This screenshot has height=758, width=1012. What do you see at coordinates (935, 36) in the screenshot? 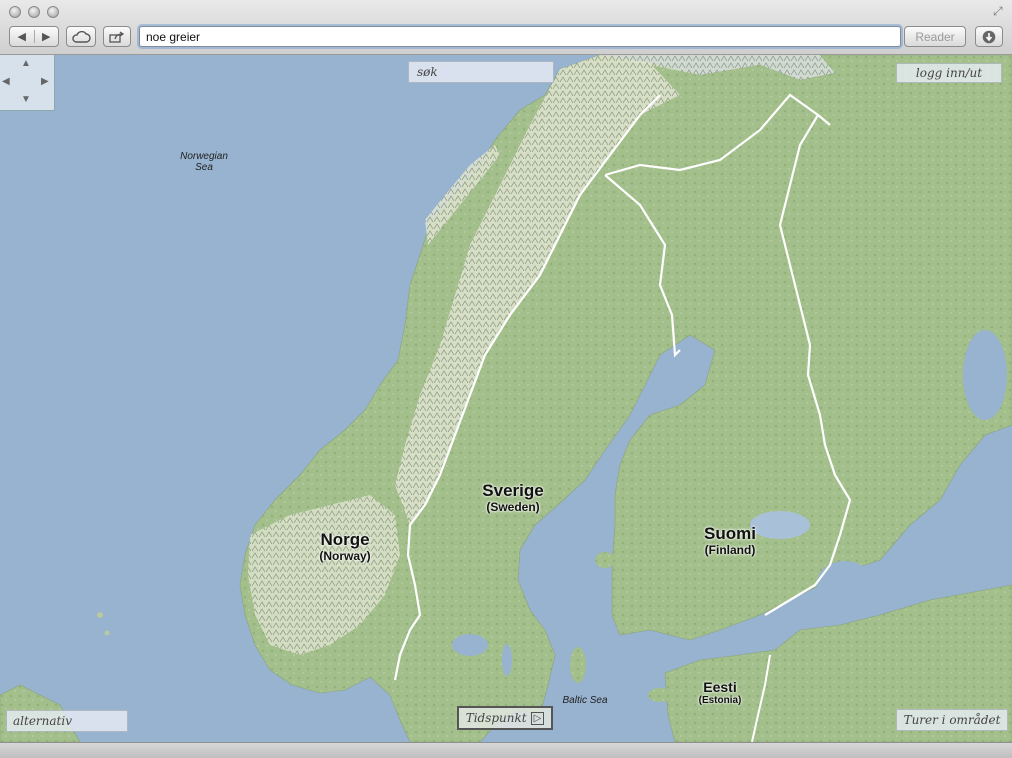
I see `reader-button: Reader` at bounding box center [935, 36].